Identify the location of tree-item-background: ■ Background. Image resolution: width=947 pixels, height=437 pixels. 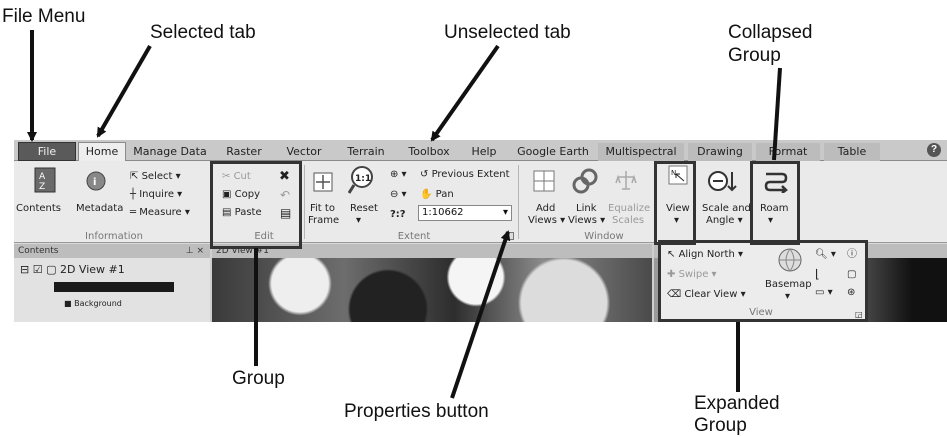
(93, 303).